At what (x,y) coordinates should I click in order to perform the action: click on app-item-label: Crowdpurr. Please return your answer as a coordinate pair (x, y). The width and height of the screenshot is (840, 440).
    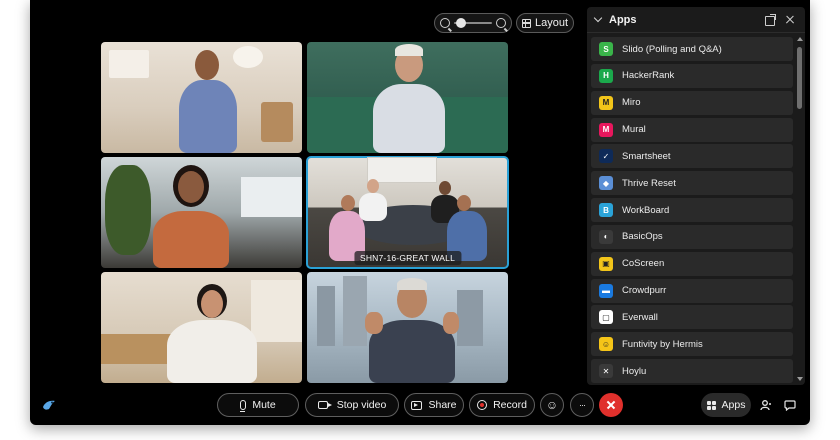
    Looking at the image, I should click on (644, 291).